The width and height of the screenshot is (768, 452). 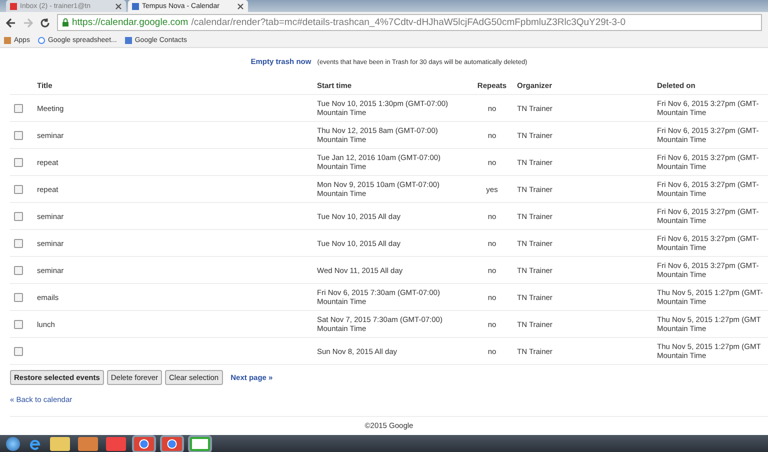 What do you see at coordinates (13, 443) in the screenshot?
I see `start-icon` at bounding box center [13, 443].